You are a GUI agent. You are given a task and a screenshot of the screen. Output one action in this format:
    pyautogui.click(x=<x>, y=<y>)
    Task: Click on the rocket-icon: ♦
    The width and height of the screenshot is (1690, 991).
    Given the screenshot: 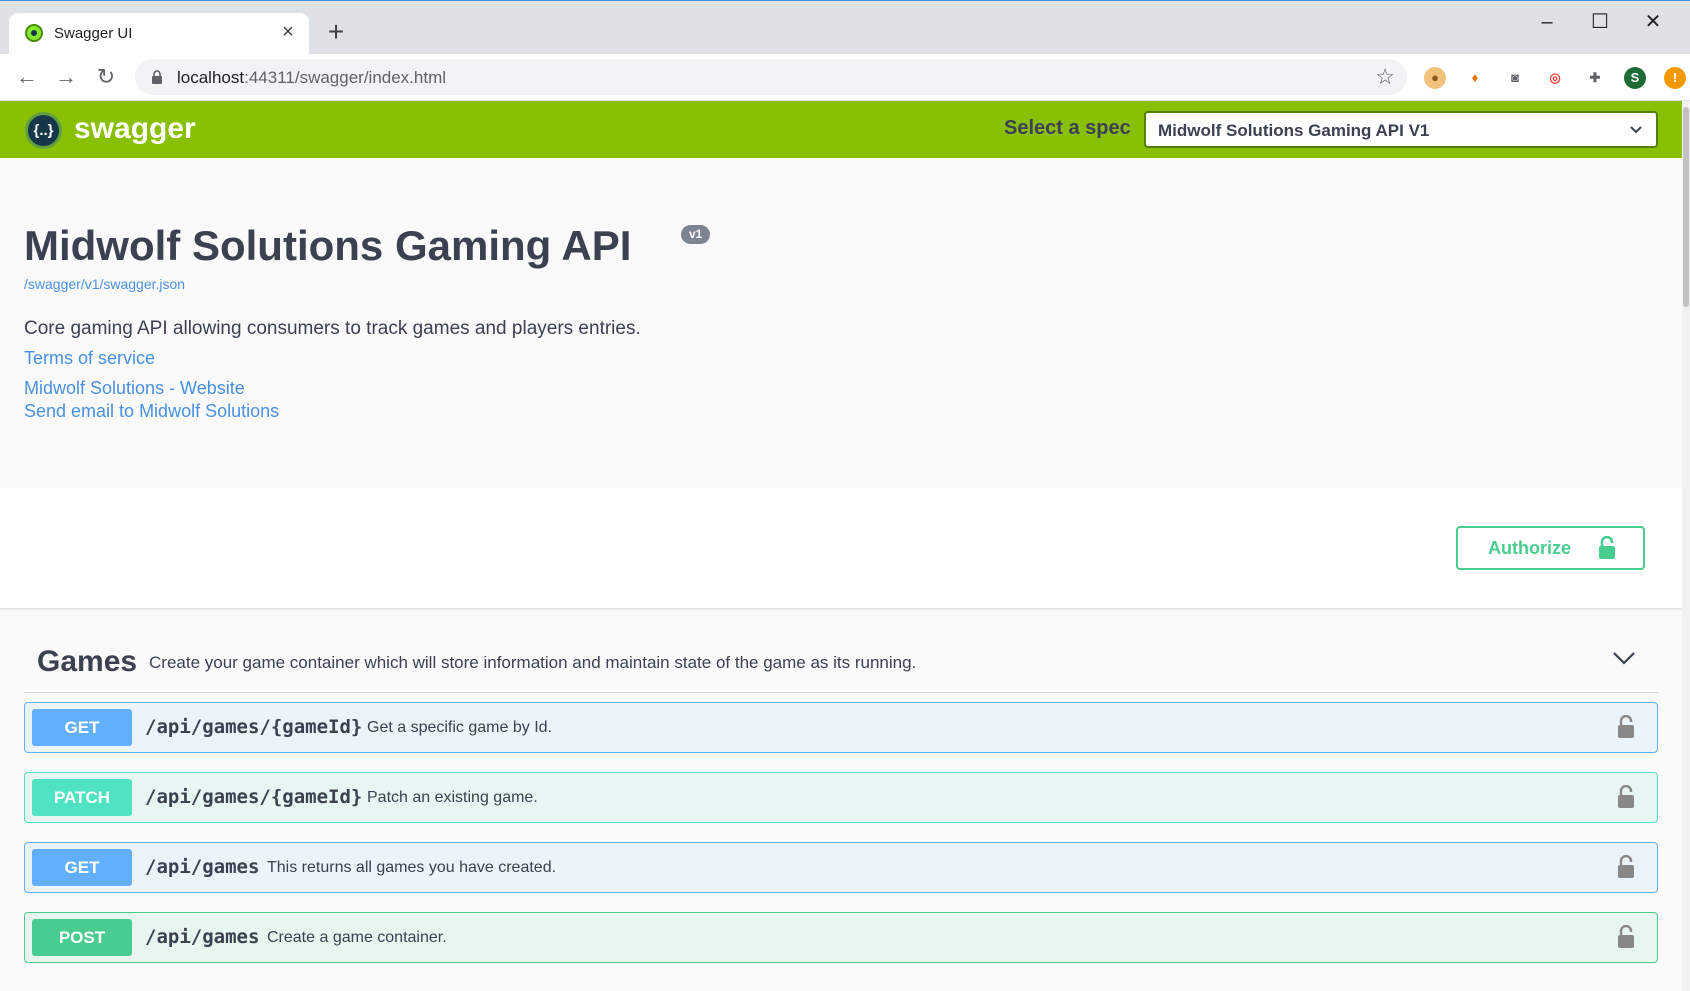 What is the action you would take?
    pyautogui.click(x=1475, y=78)
    